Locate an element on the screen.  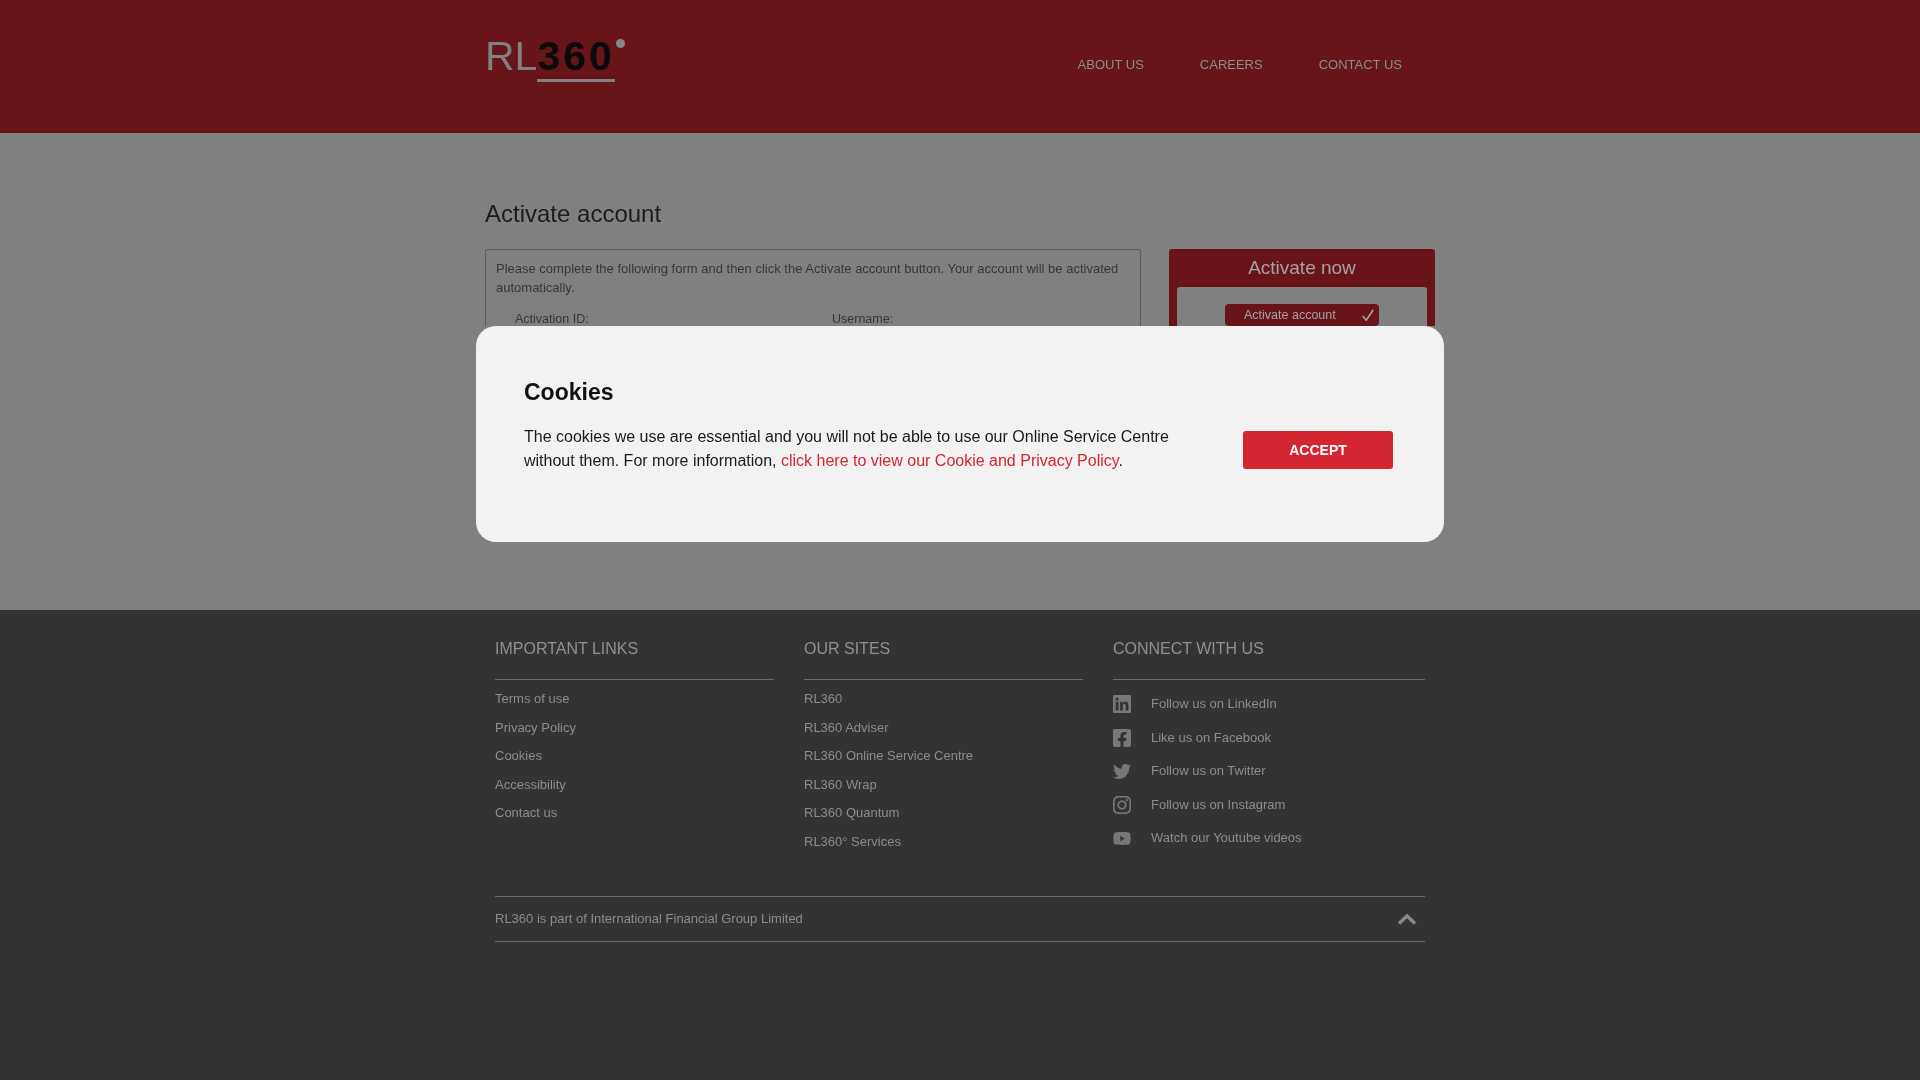
footer-link: RL360 Online Service Centre is located at coordinates (889, 756).